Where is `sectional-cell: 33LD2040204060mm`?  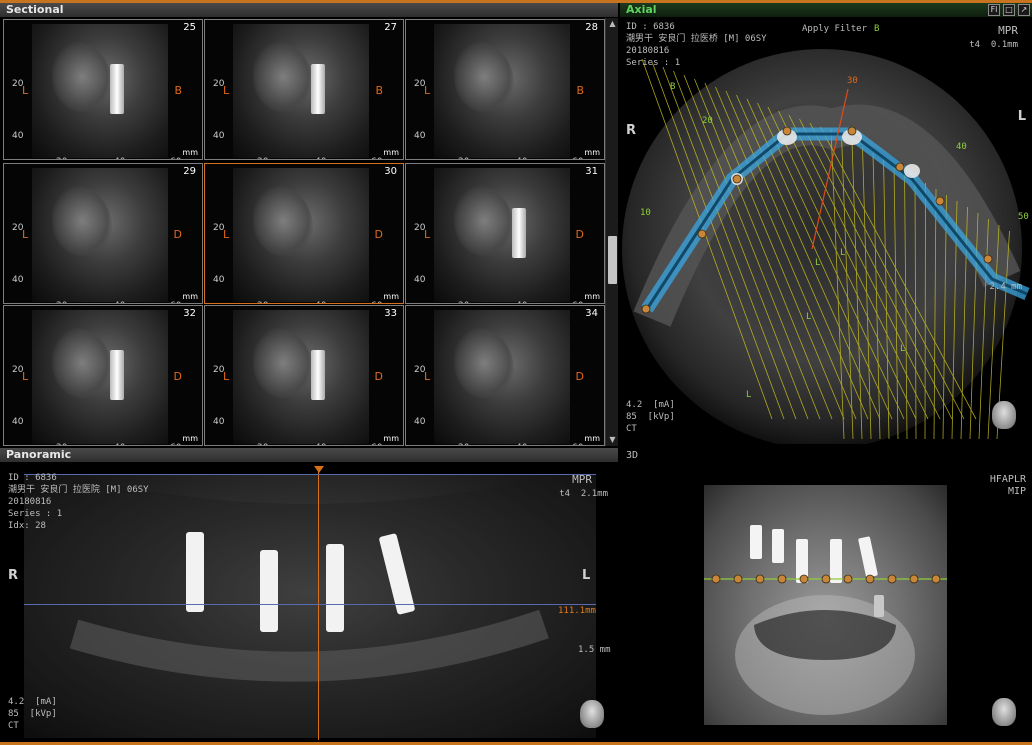 sectional-cell: 33LD2040204060mm is located at coordinates (304, 375).